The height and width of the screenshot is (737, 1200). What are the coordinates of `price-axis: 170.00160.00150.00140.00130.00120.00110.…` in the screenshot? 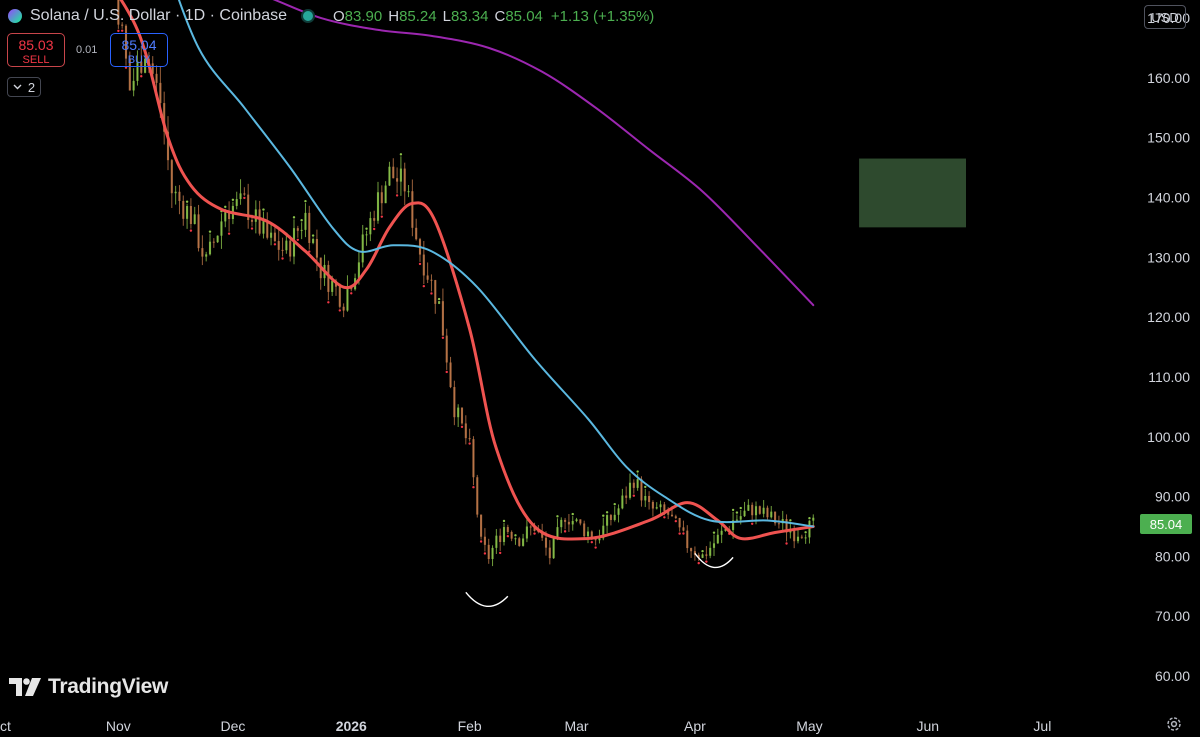 It's located at (1168, 347).